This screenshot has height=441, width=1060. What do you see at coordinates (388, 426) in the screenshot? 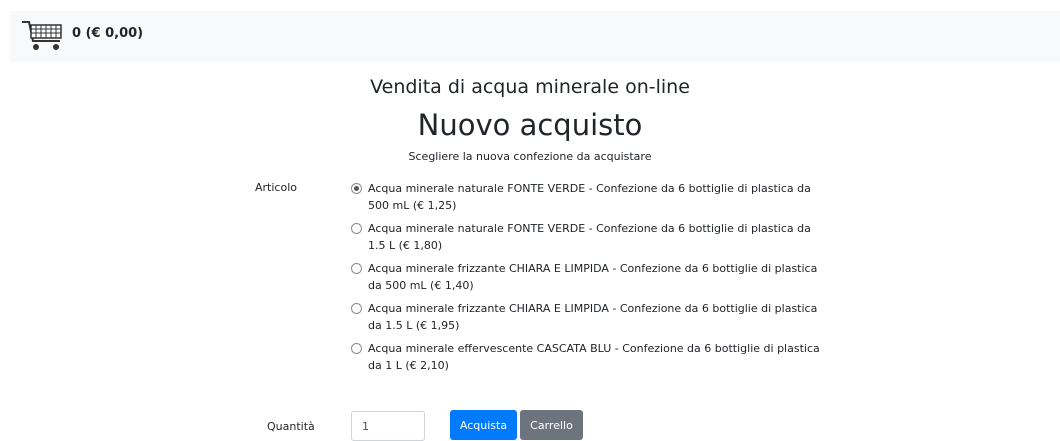
I see `quantity-input` at bounding box center [388, 426].